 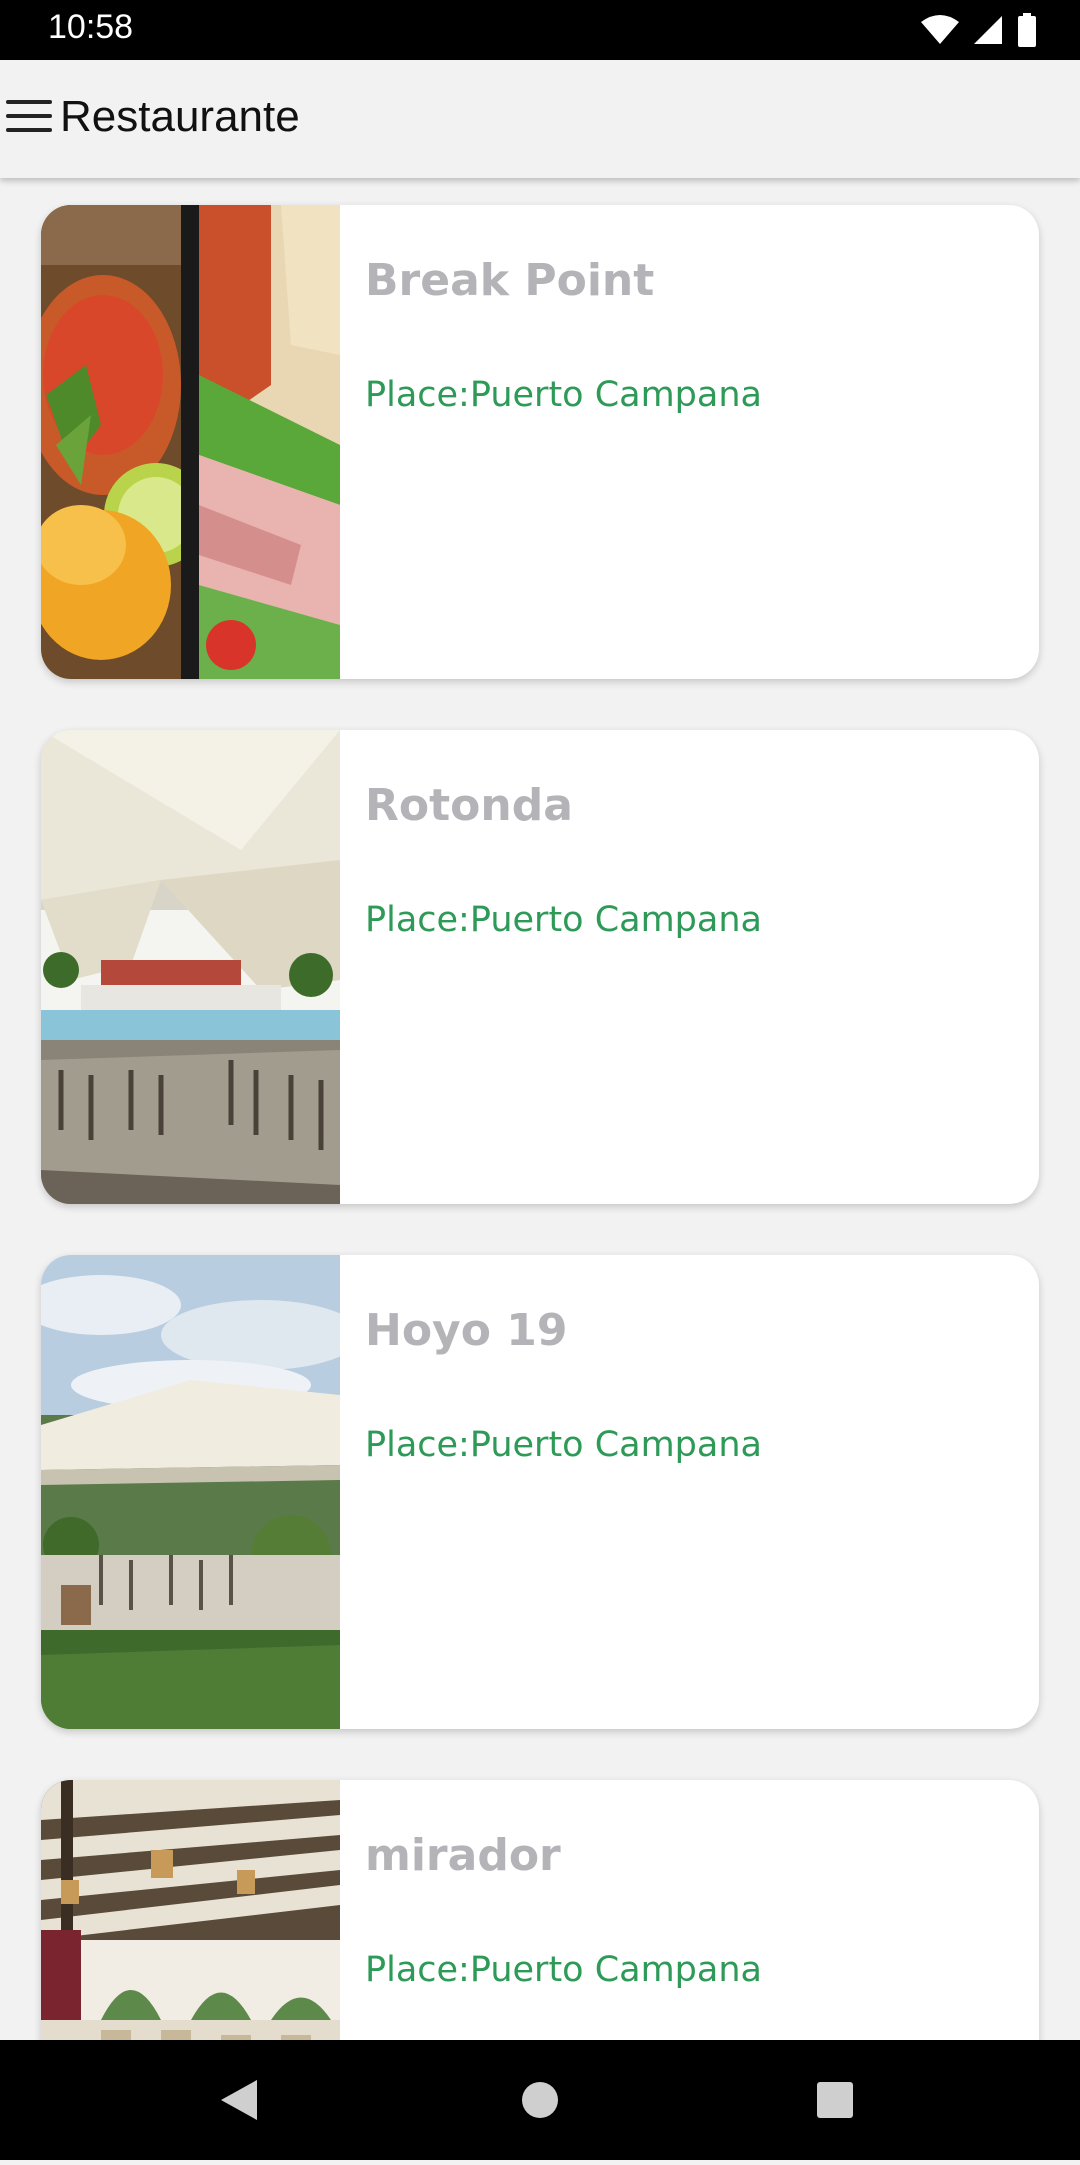 I want to click on status-icons, so click(x=979, y=30).